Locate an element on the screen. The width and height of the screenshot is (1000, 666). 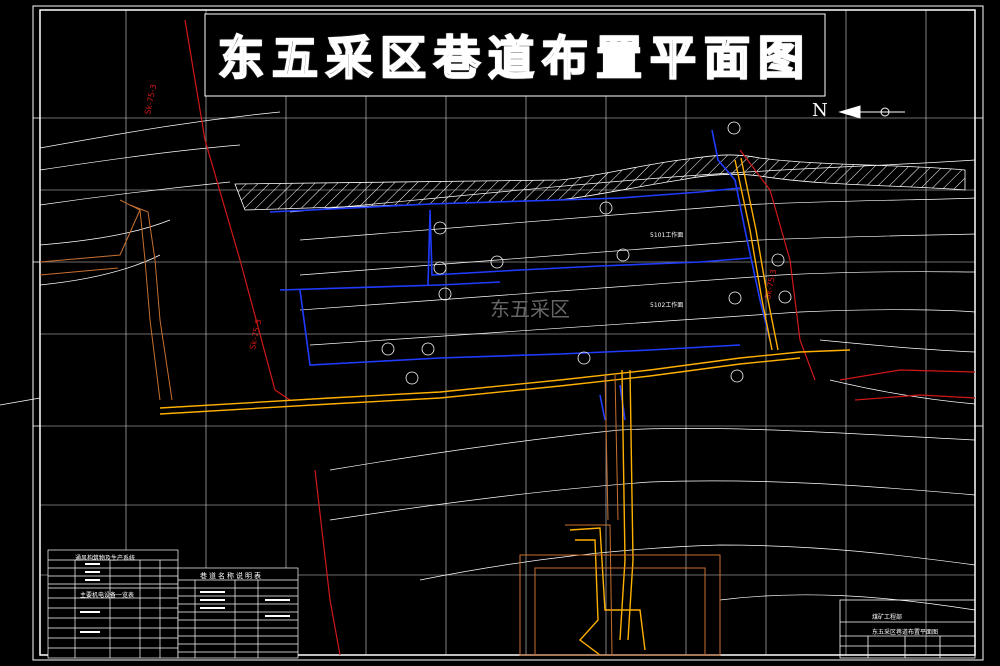
drawing-title-frame: 东五采区巷道布置平面图 is located at coordinates (515, 55).